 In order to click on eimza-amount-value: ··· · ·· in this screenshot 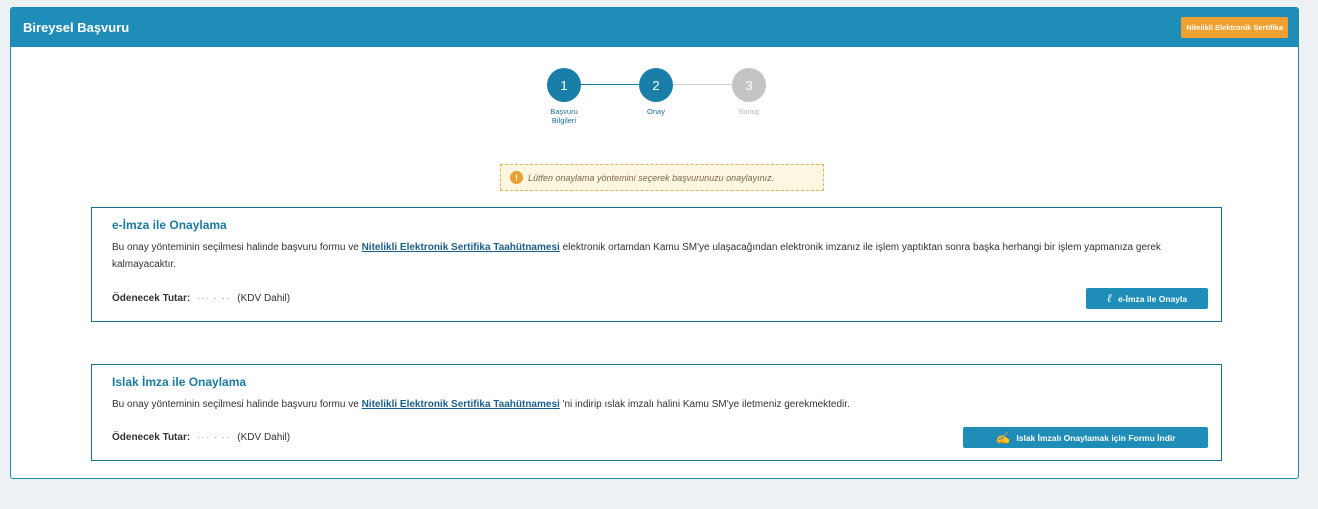, I will do `click(213, 298)`.